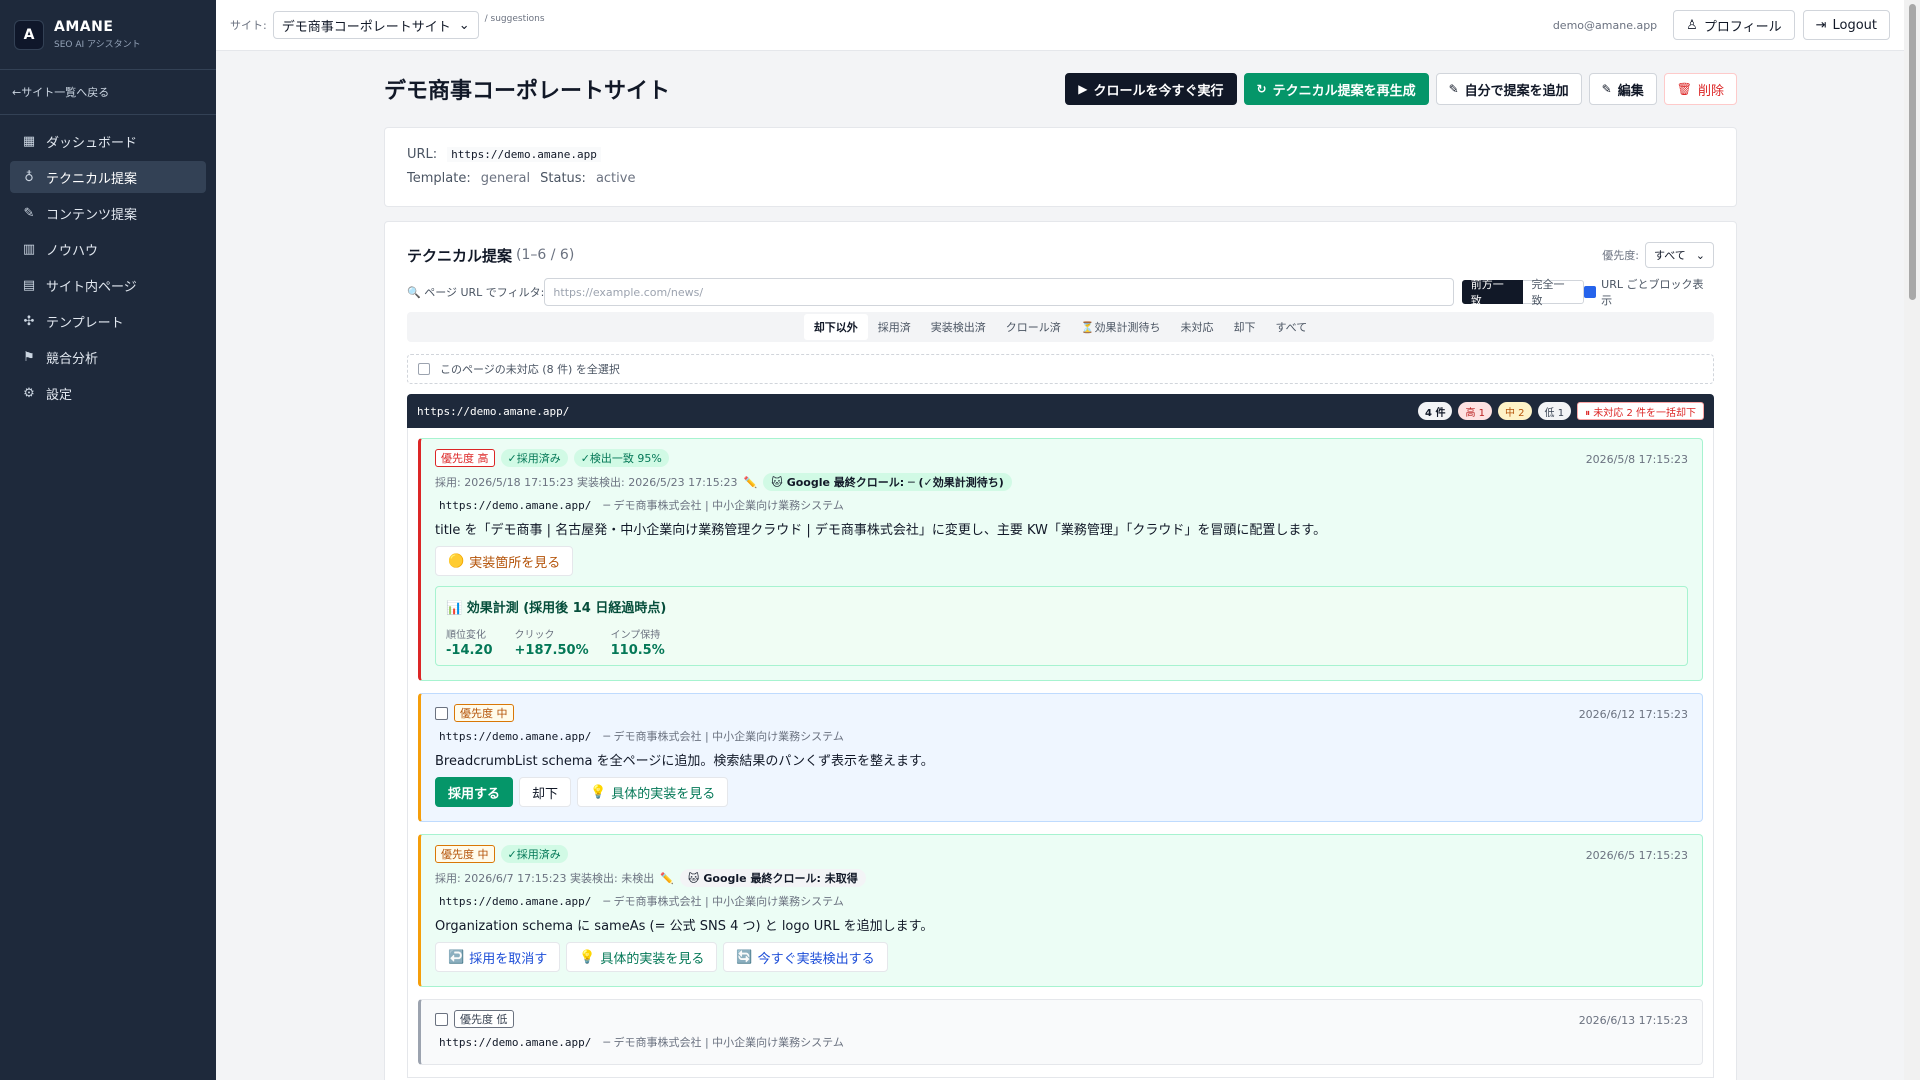 The image size is (1920, 1080). Describe the element at coordinates (108, 357) in the screenshot. I see `sidebar-item-competitors: ⚑ 競合分析` at that location.